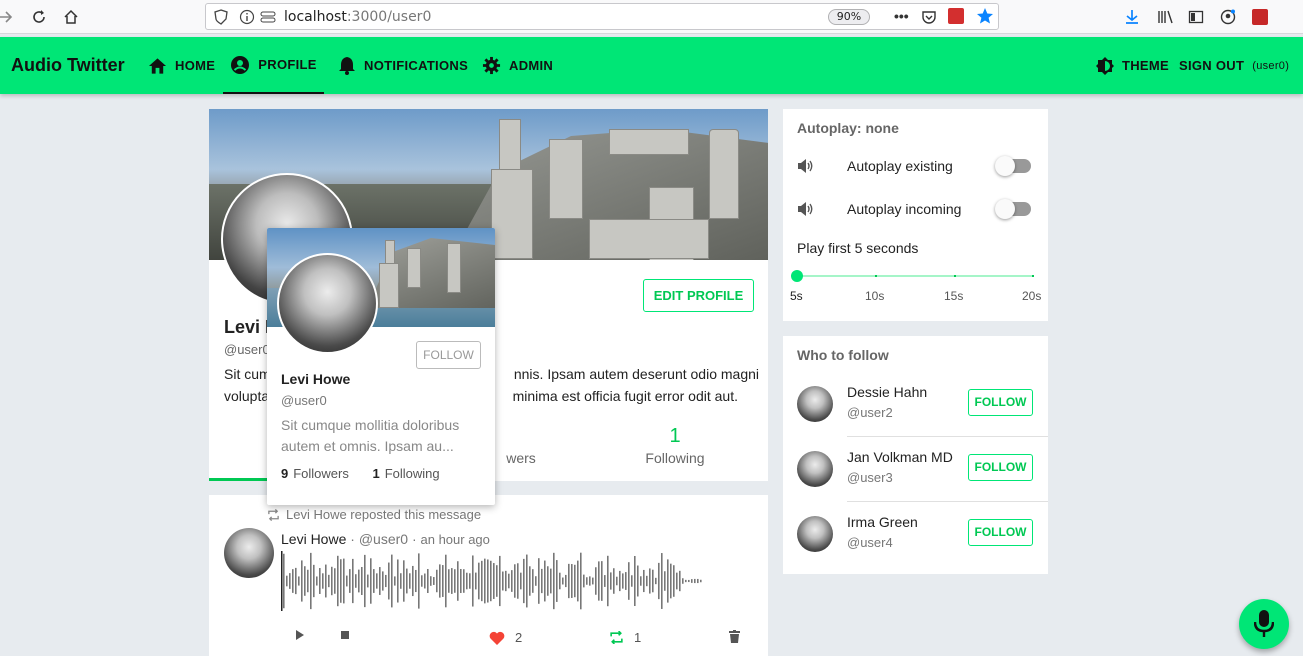  What do you see at coordinates (797, 276) in the screenshot?
I see `slider-thumb` at bounding box center [797, 276].